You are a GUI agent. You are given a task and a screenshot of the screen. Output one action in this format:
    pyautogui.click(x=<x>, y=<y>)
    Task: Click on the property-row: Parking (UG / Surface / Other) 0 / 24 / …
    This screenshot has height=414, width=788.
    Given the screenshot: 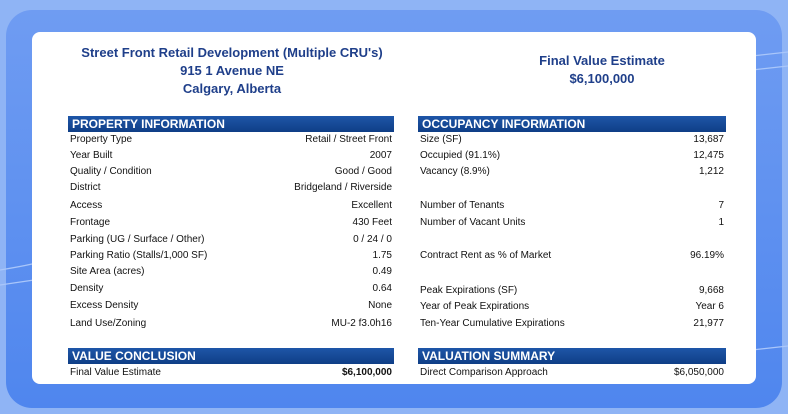 What is the action you would take?
    pyautogui.click(x=231, y=240)
    